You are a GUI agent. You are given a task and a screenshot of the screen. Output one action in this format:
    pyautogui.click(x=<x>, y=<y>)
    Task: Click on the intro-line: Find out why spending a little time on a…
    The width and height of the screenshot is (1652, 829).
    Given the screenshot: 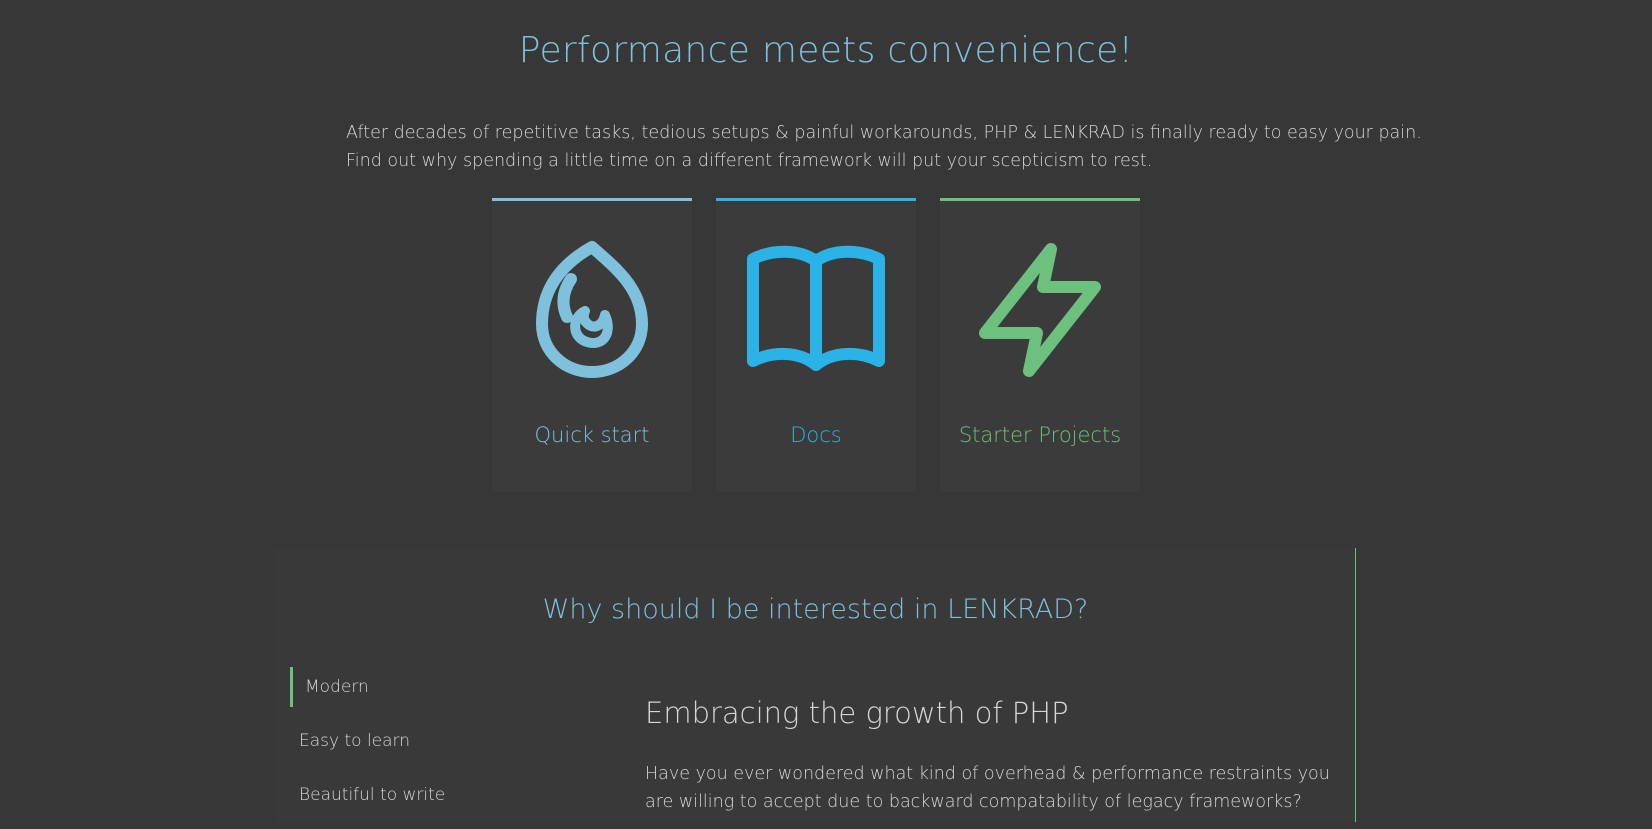 What is the action you would take?
    pyautogui.click(x=749, y=161)
    